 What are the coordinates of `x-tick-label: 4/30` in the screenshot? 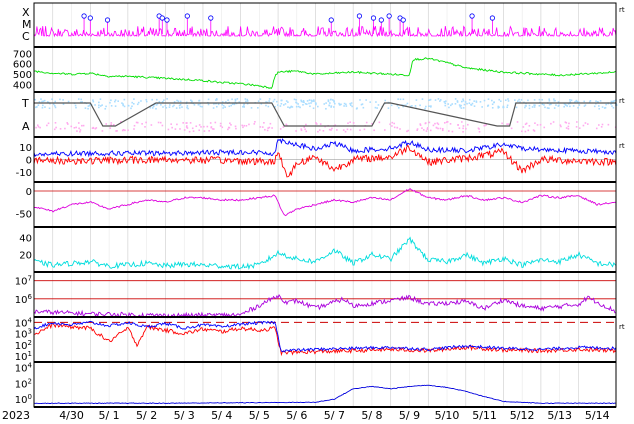 It's located at (71, 415).